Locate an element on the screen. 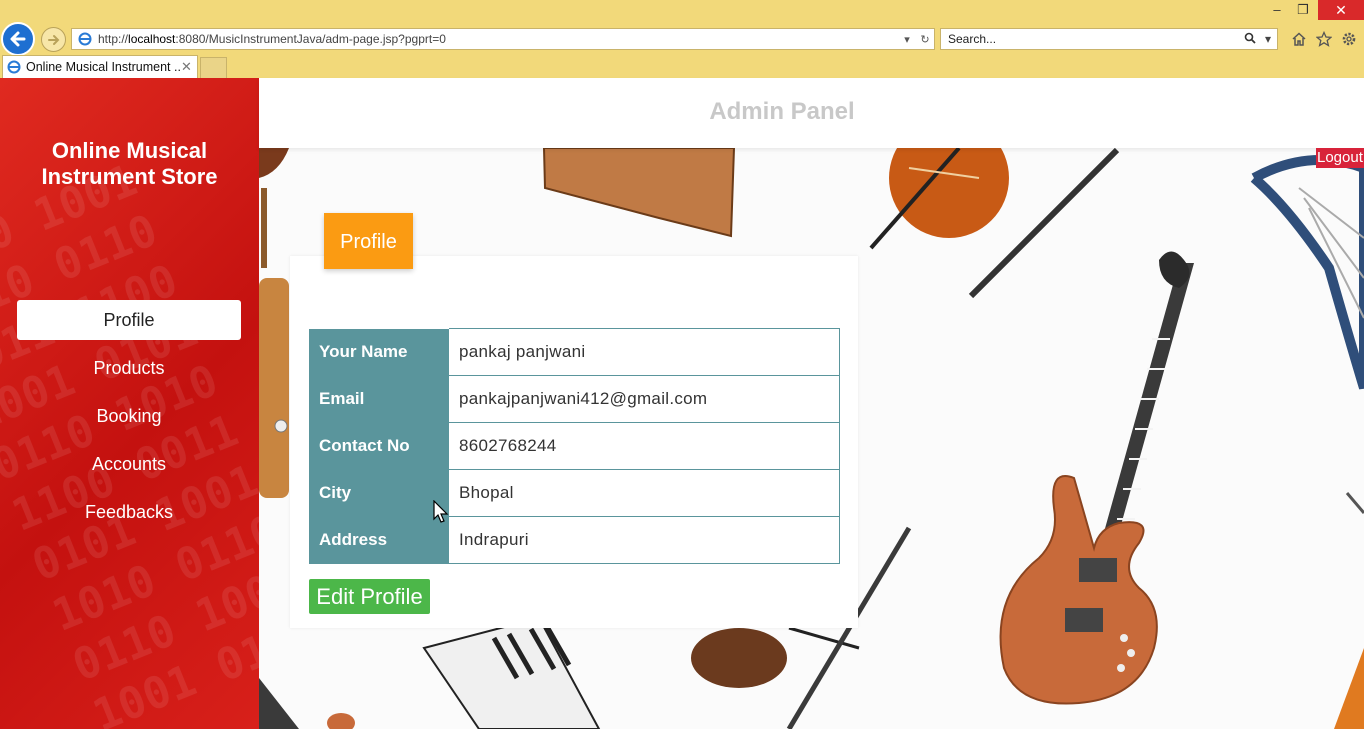 The image size is (1364, 729). row-label: Contact No is located at coordinates (379, 446).